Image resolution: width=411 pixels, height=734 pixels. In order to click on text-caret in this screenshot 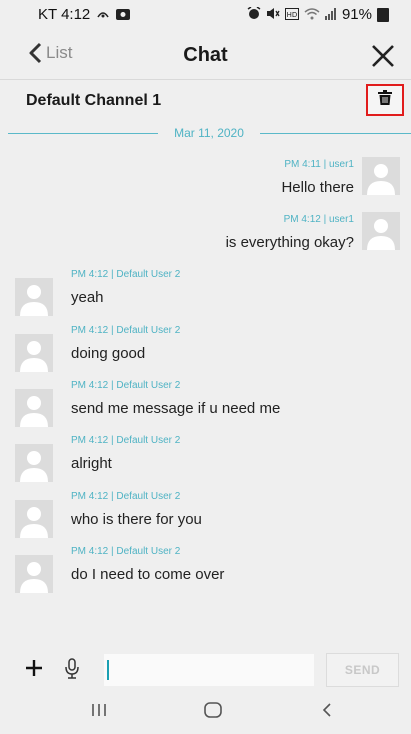, I will do `click(108, 670)`.